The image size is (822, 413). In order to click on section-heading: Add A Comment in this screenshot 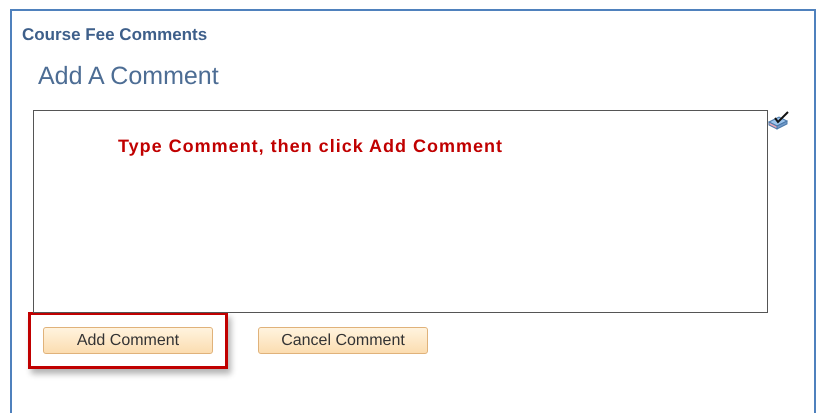, I will do `click(128, 76)`.